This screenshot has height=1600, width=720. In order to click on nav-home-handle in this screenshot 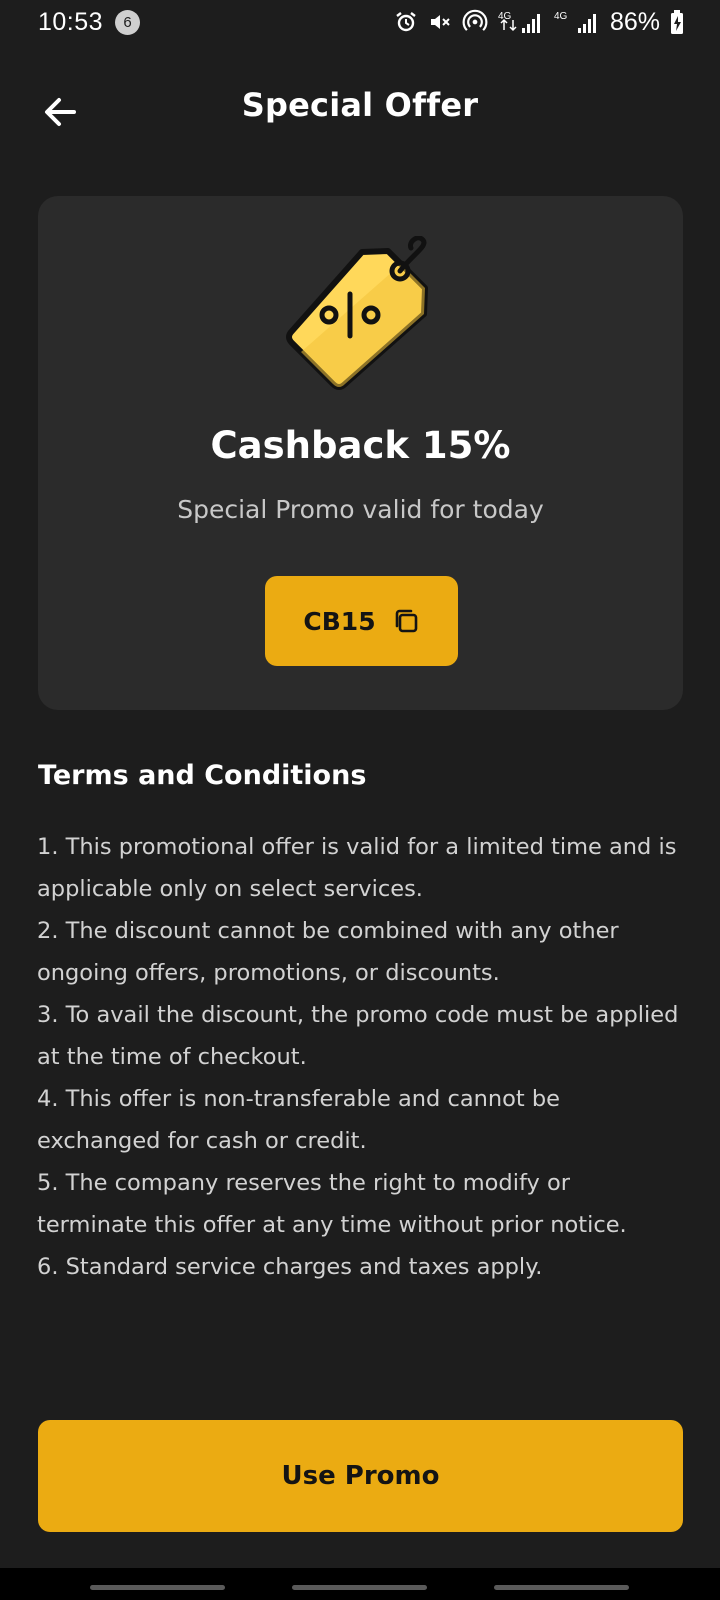, I will do `click(359, 1587)`.